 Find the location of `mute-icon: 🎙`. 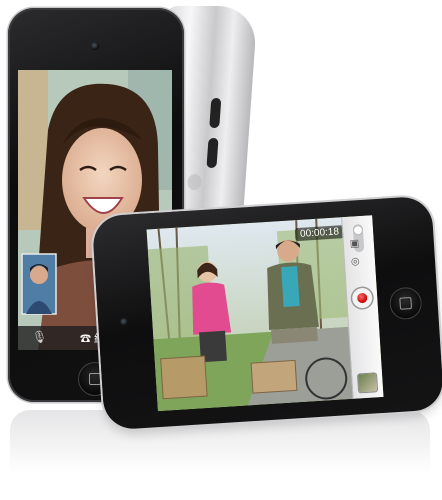

mute-icon: 🎙 is located at coordinates (39, 338).